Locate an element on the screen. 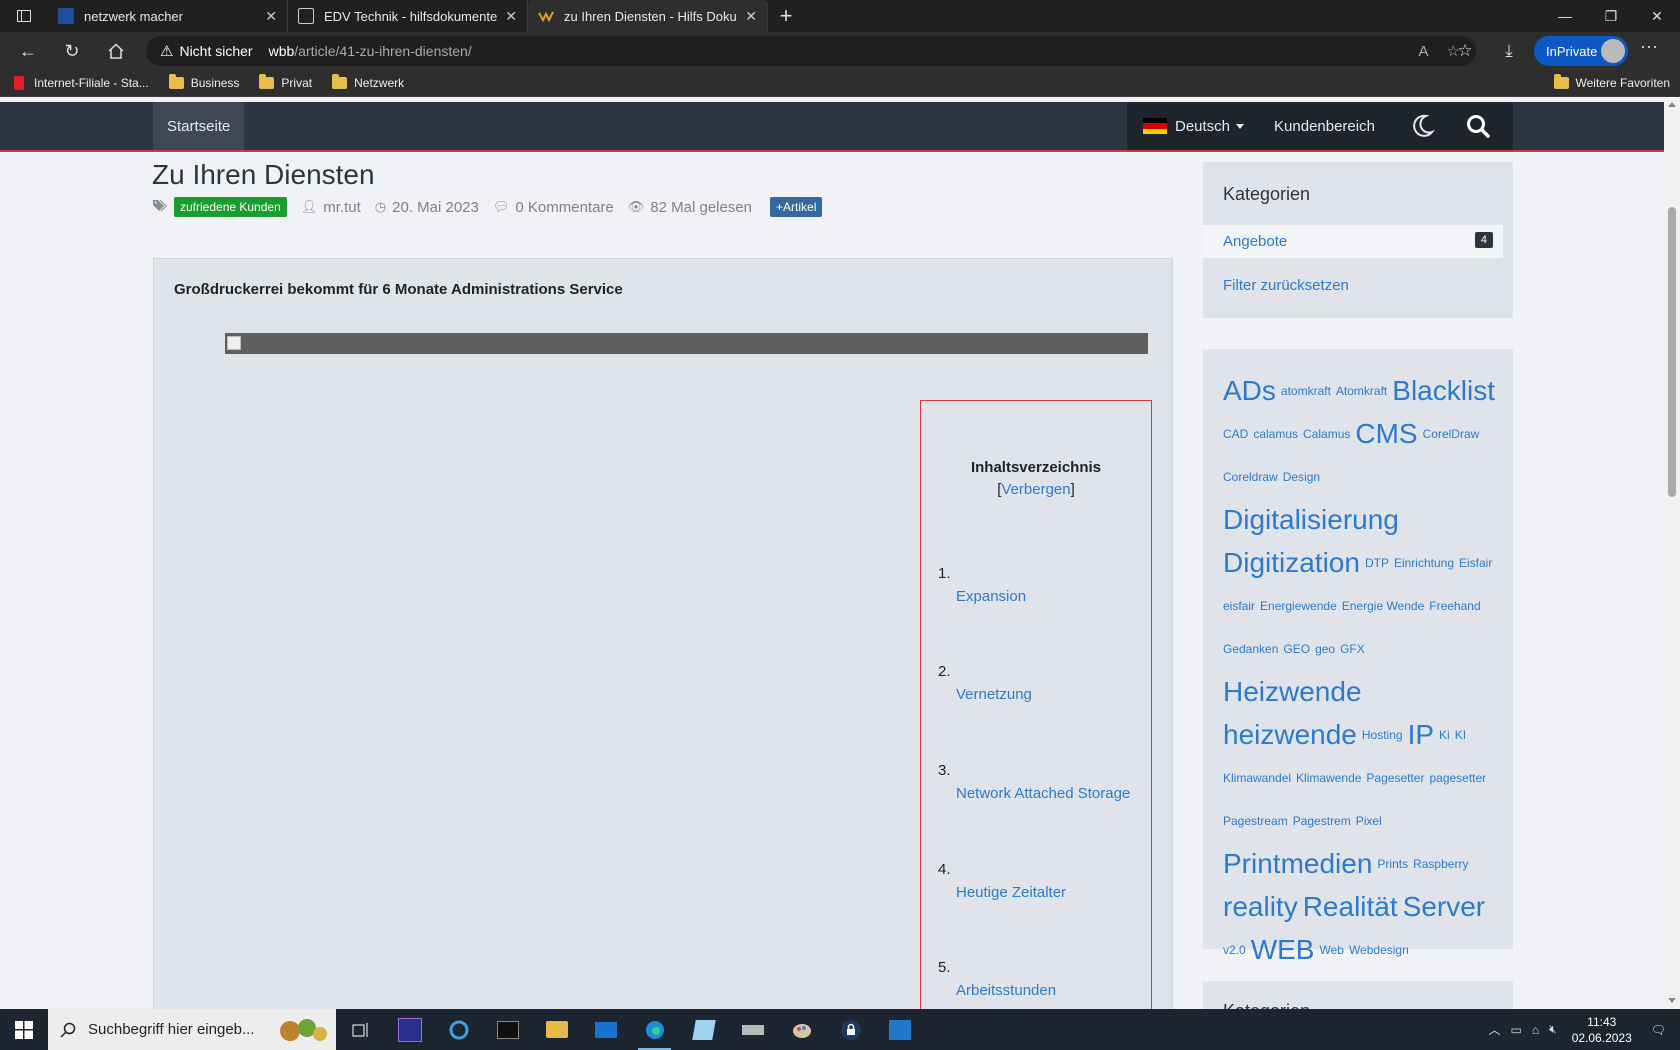 The image size is (1680, 1050). toc-link: Network Attached Storage is located at coordinates (1043, 793).